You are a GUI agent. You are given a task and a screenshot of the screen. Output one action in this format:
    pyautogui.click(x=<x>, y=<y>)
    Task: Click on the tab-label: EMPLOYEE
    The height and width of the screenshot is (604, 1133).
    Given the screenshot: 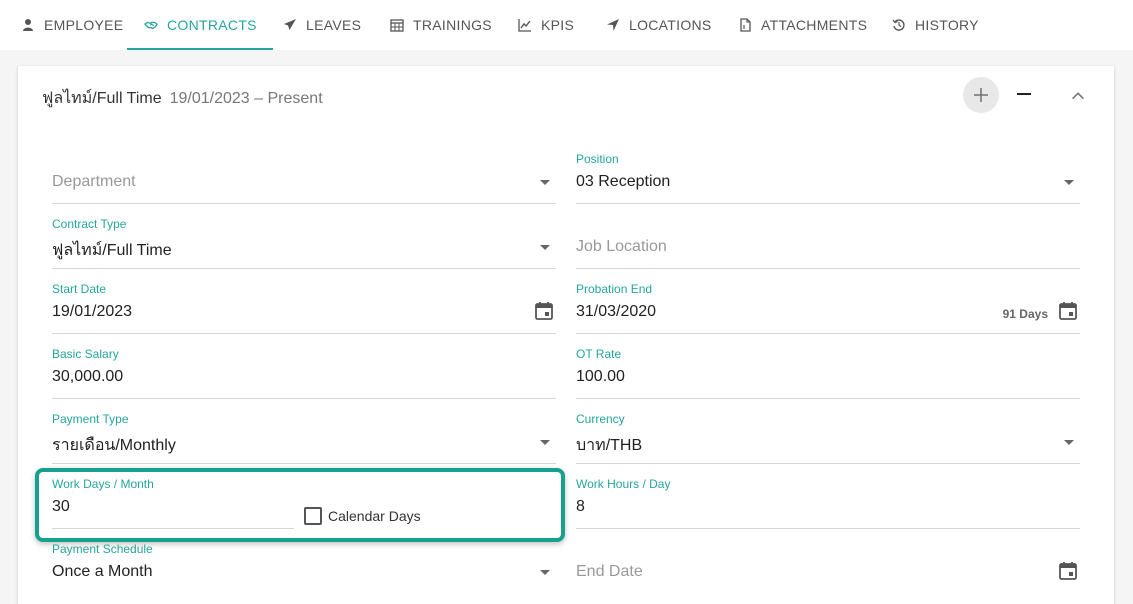 What is the action you would take?
    pyautogui.click(x=84, y=25)
    